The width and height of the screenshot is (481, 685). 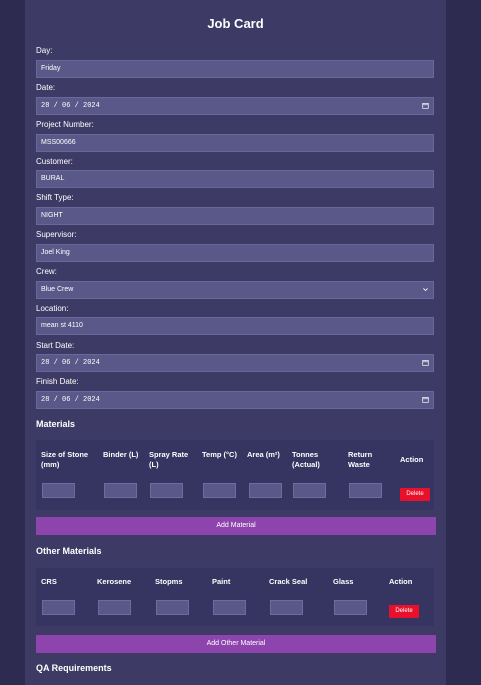 I want to click on tonnes-input, so click(x=309, y=490).